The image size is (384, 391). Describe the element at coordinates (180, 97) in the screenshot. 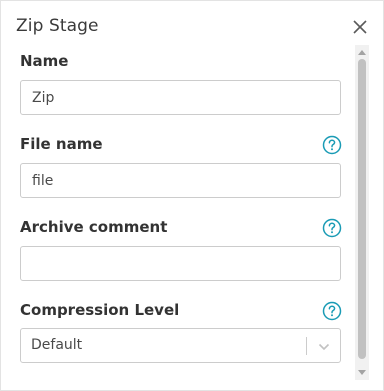

I see `name-input` at that location.